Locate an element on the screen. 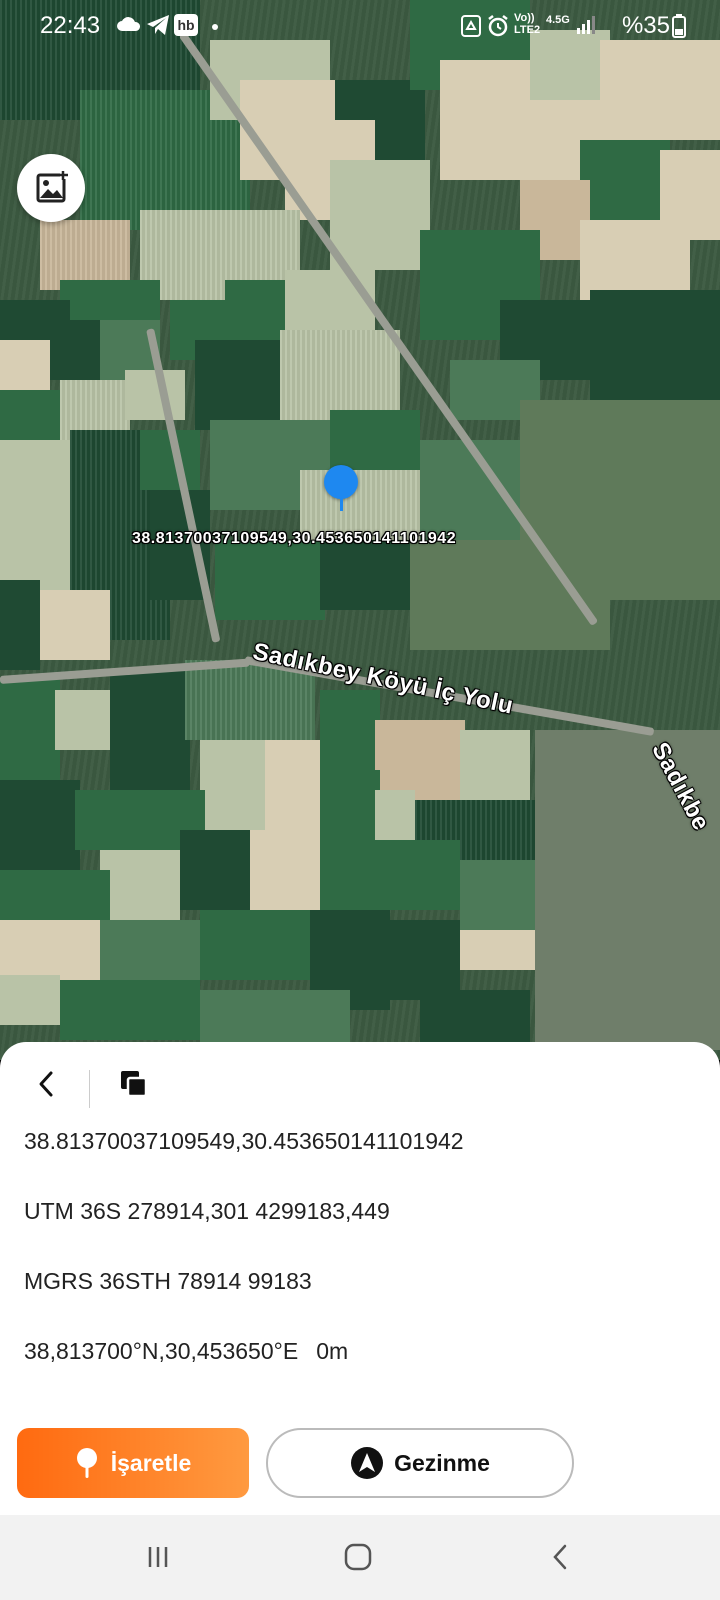 Image resolution: width=720 pixels, height=1600 pixels. telegram-icon is located at coordinates (158, 25).